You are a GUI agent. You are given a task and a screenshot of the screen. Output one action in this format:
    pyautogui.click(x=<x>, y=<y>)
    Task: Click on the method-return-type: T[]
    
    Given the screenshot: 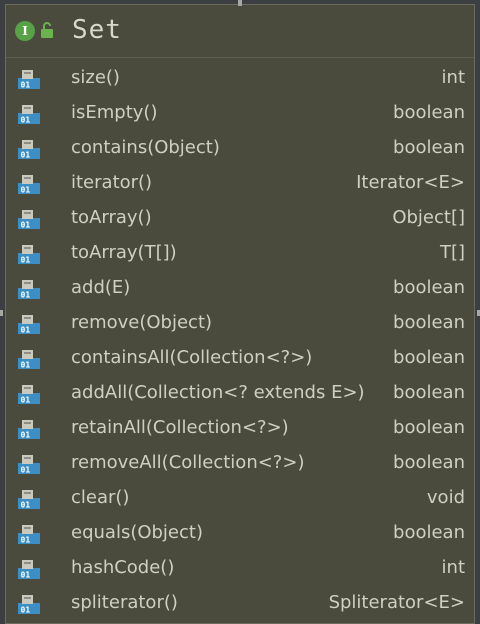 What is the action you would take?
    pyautogui.click(x=452, y=252)
    